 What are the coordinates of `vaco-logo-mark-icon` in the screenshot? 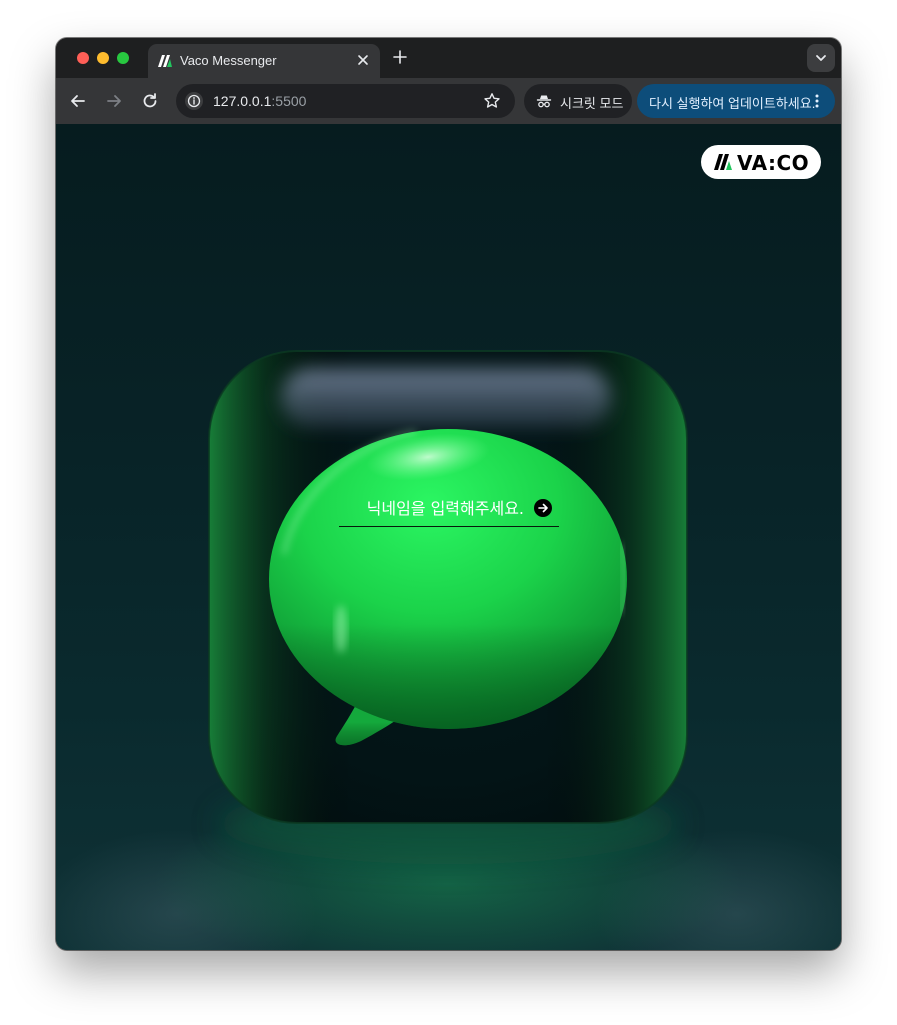 It's located at (723, 162).